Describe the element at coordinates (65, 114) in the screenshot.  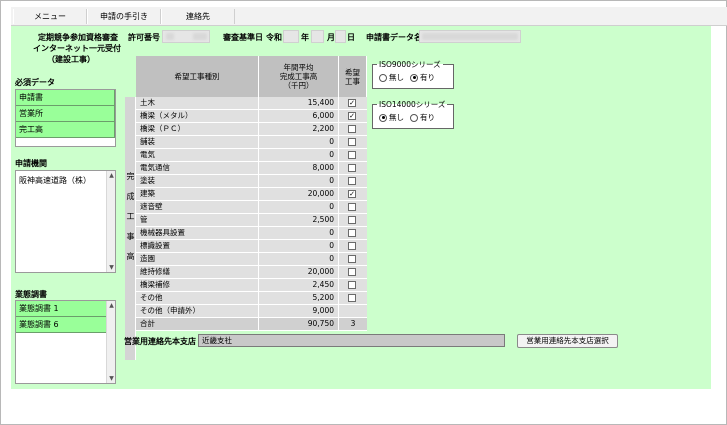
I see `list-item-office: 営業所` at that location.